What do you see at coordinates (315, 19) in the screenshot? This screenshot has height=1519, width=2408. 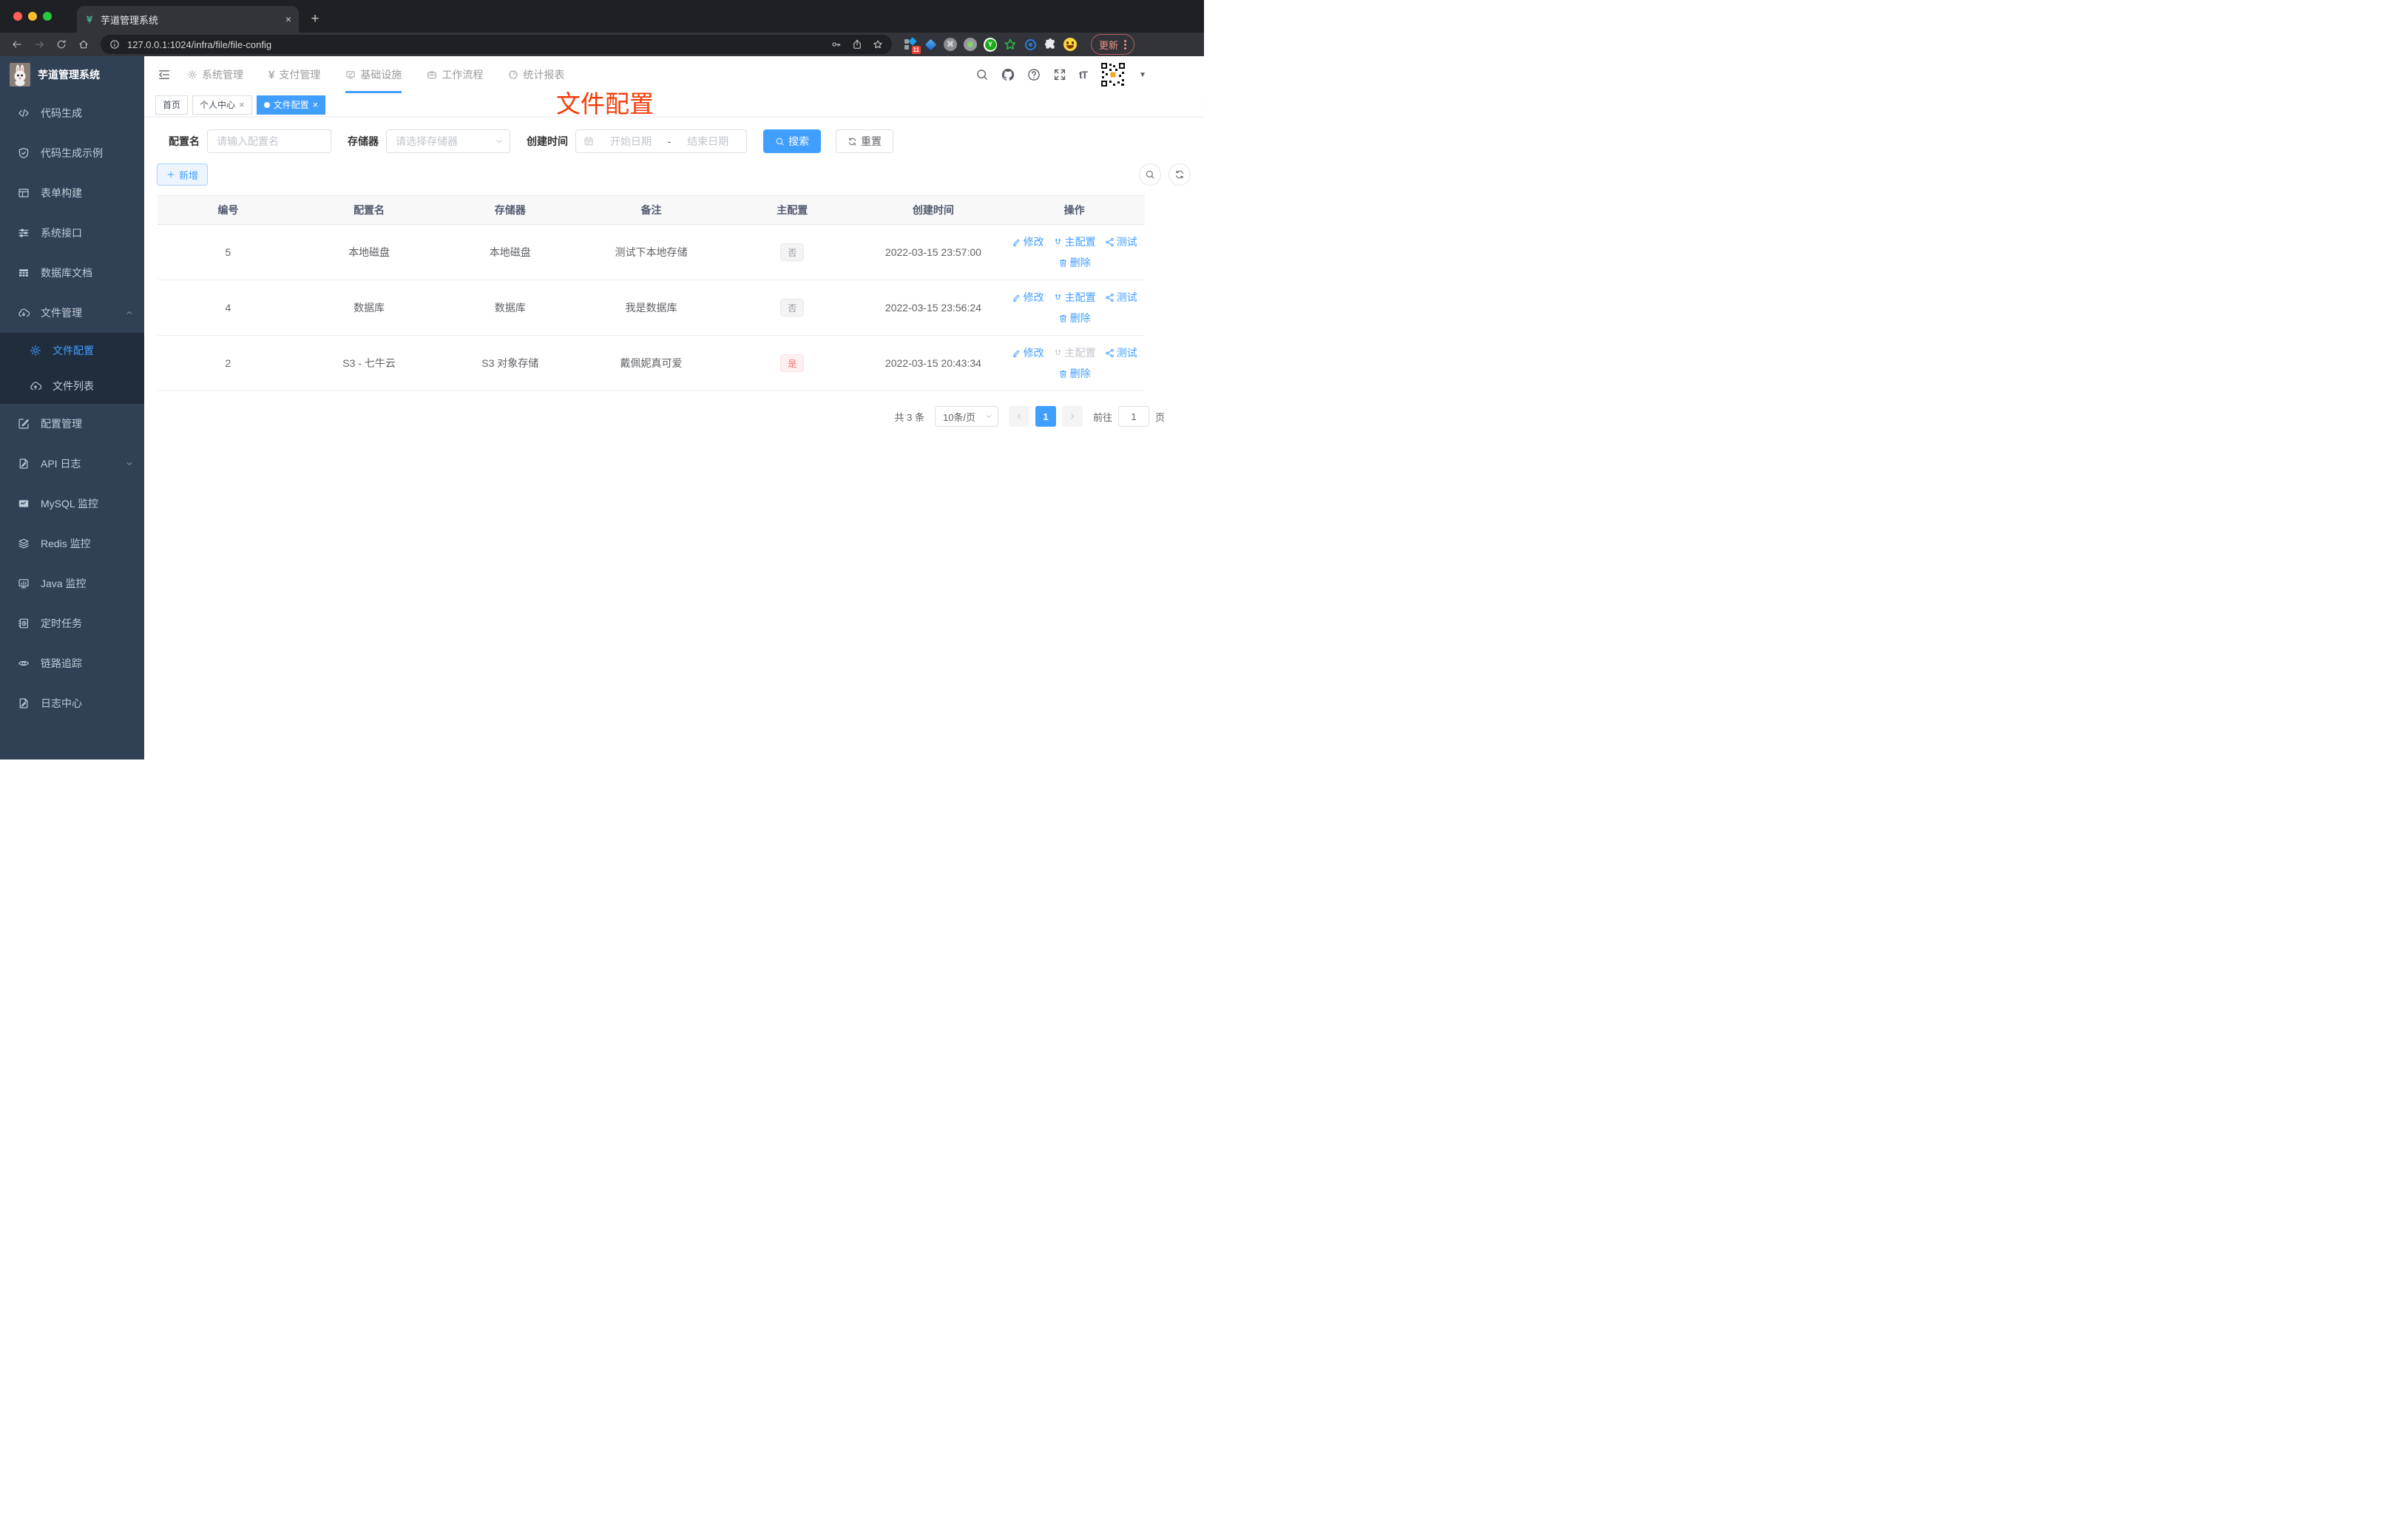 I see `new-tab-button: +` at bounding box center [315, 19].